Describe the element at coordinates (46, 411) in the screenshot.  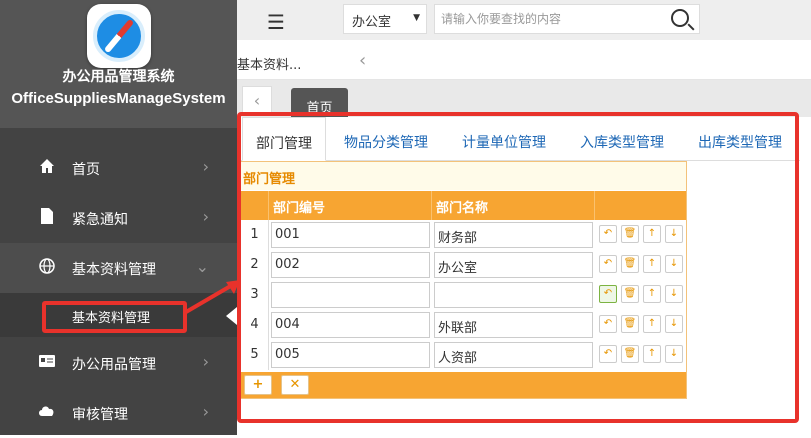
I see `cloud-icon` at that location.